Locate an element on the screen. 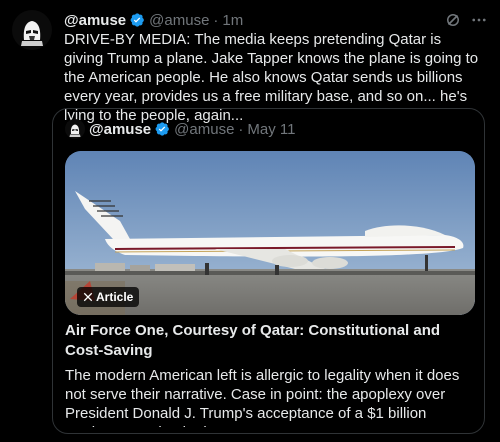 The image size is (500, 442). grok-icon is located at coordinates (453, 20).